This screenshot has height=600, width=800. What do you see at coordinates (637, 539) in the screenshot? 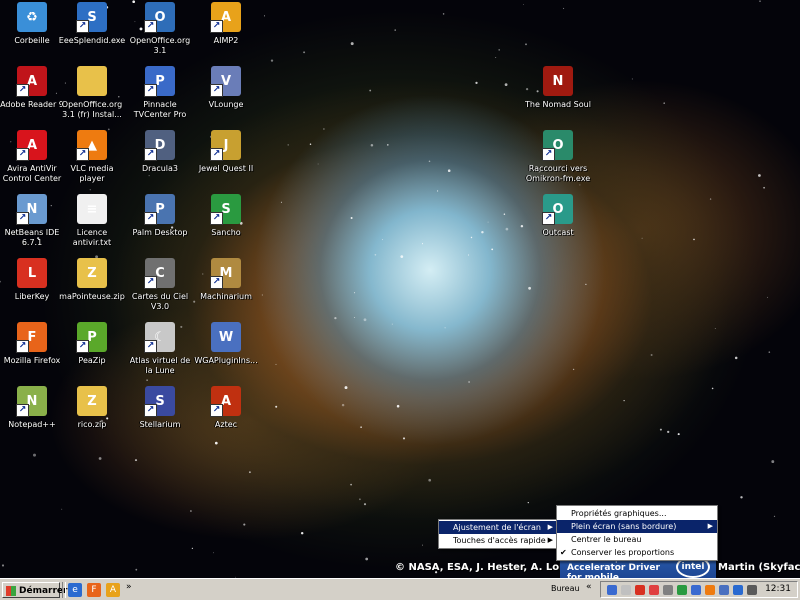
I see `menu-item: Centrer le bureau` at bounding box center [637, 539].